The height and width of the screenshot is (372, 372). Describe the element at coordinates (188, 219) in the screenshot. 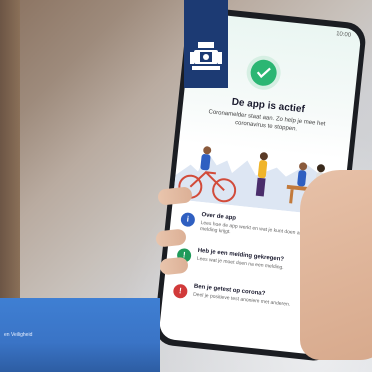

I see `info-icon: i` at that location.